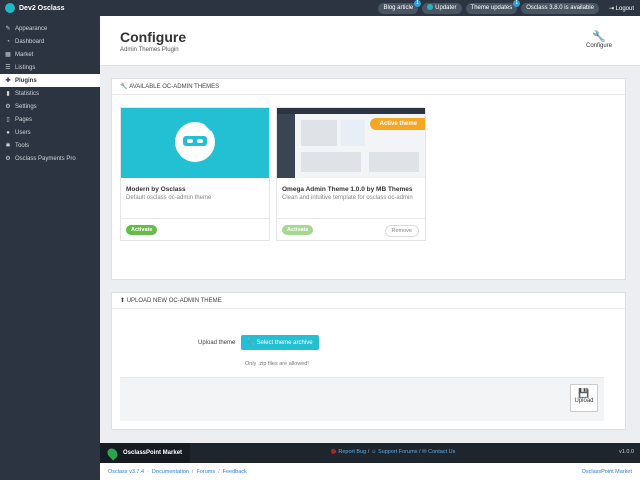 The height and width of the screenshot is (480, 640). Describe the element at coordinates (24, 119) in the screenshot. I see `sidebar-item-label: Pages` at that location.